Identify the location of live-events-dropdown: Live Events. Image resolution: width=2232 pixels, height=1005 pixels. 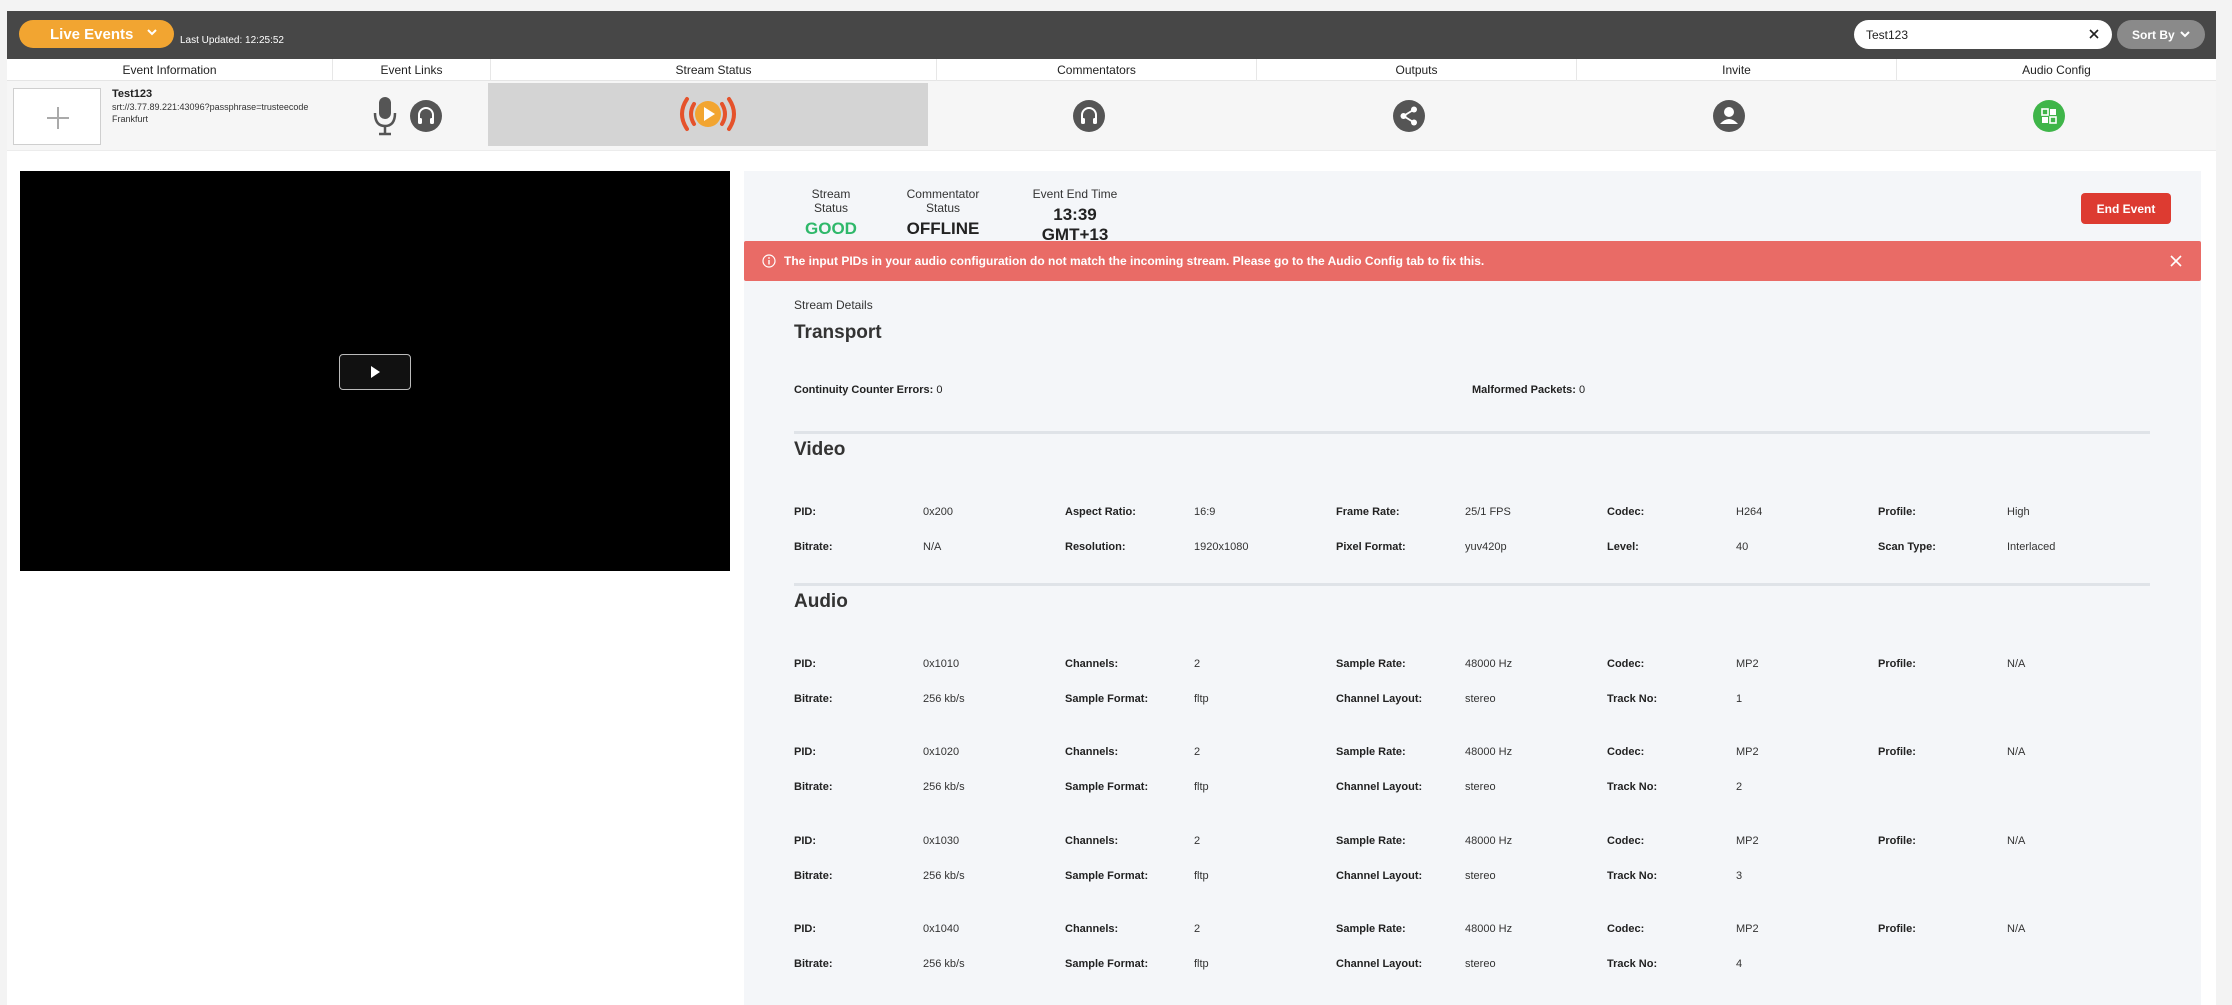
(96, 34).